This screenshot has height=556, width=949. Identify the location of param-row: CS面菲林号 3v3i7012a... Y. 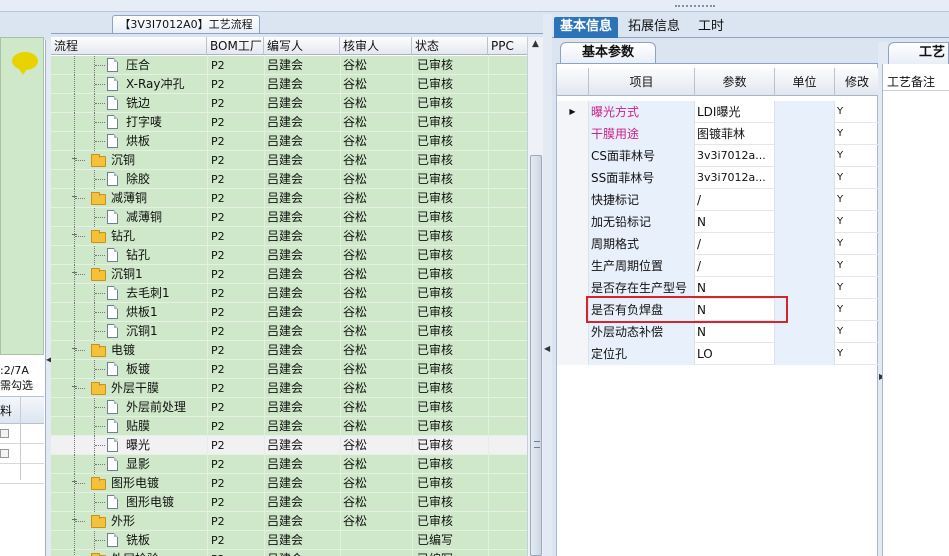
(718, 156).